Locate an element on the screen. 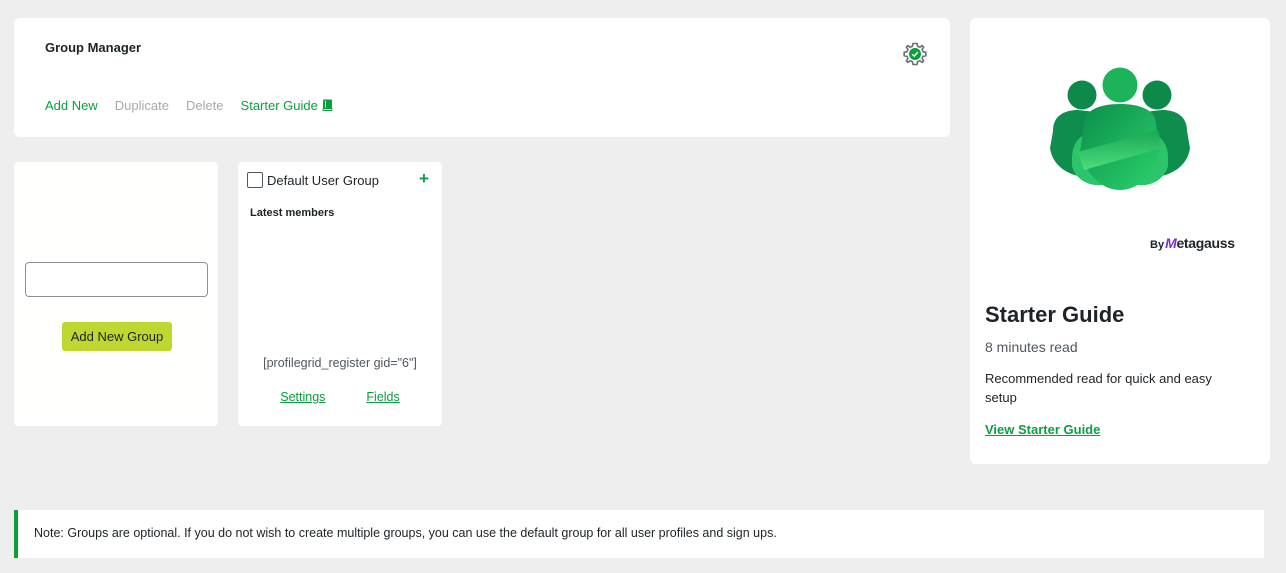  metagauss-byline: By Metagauss is located at coordinates (1192, 243).